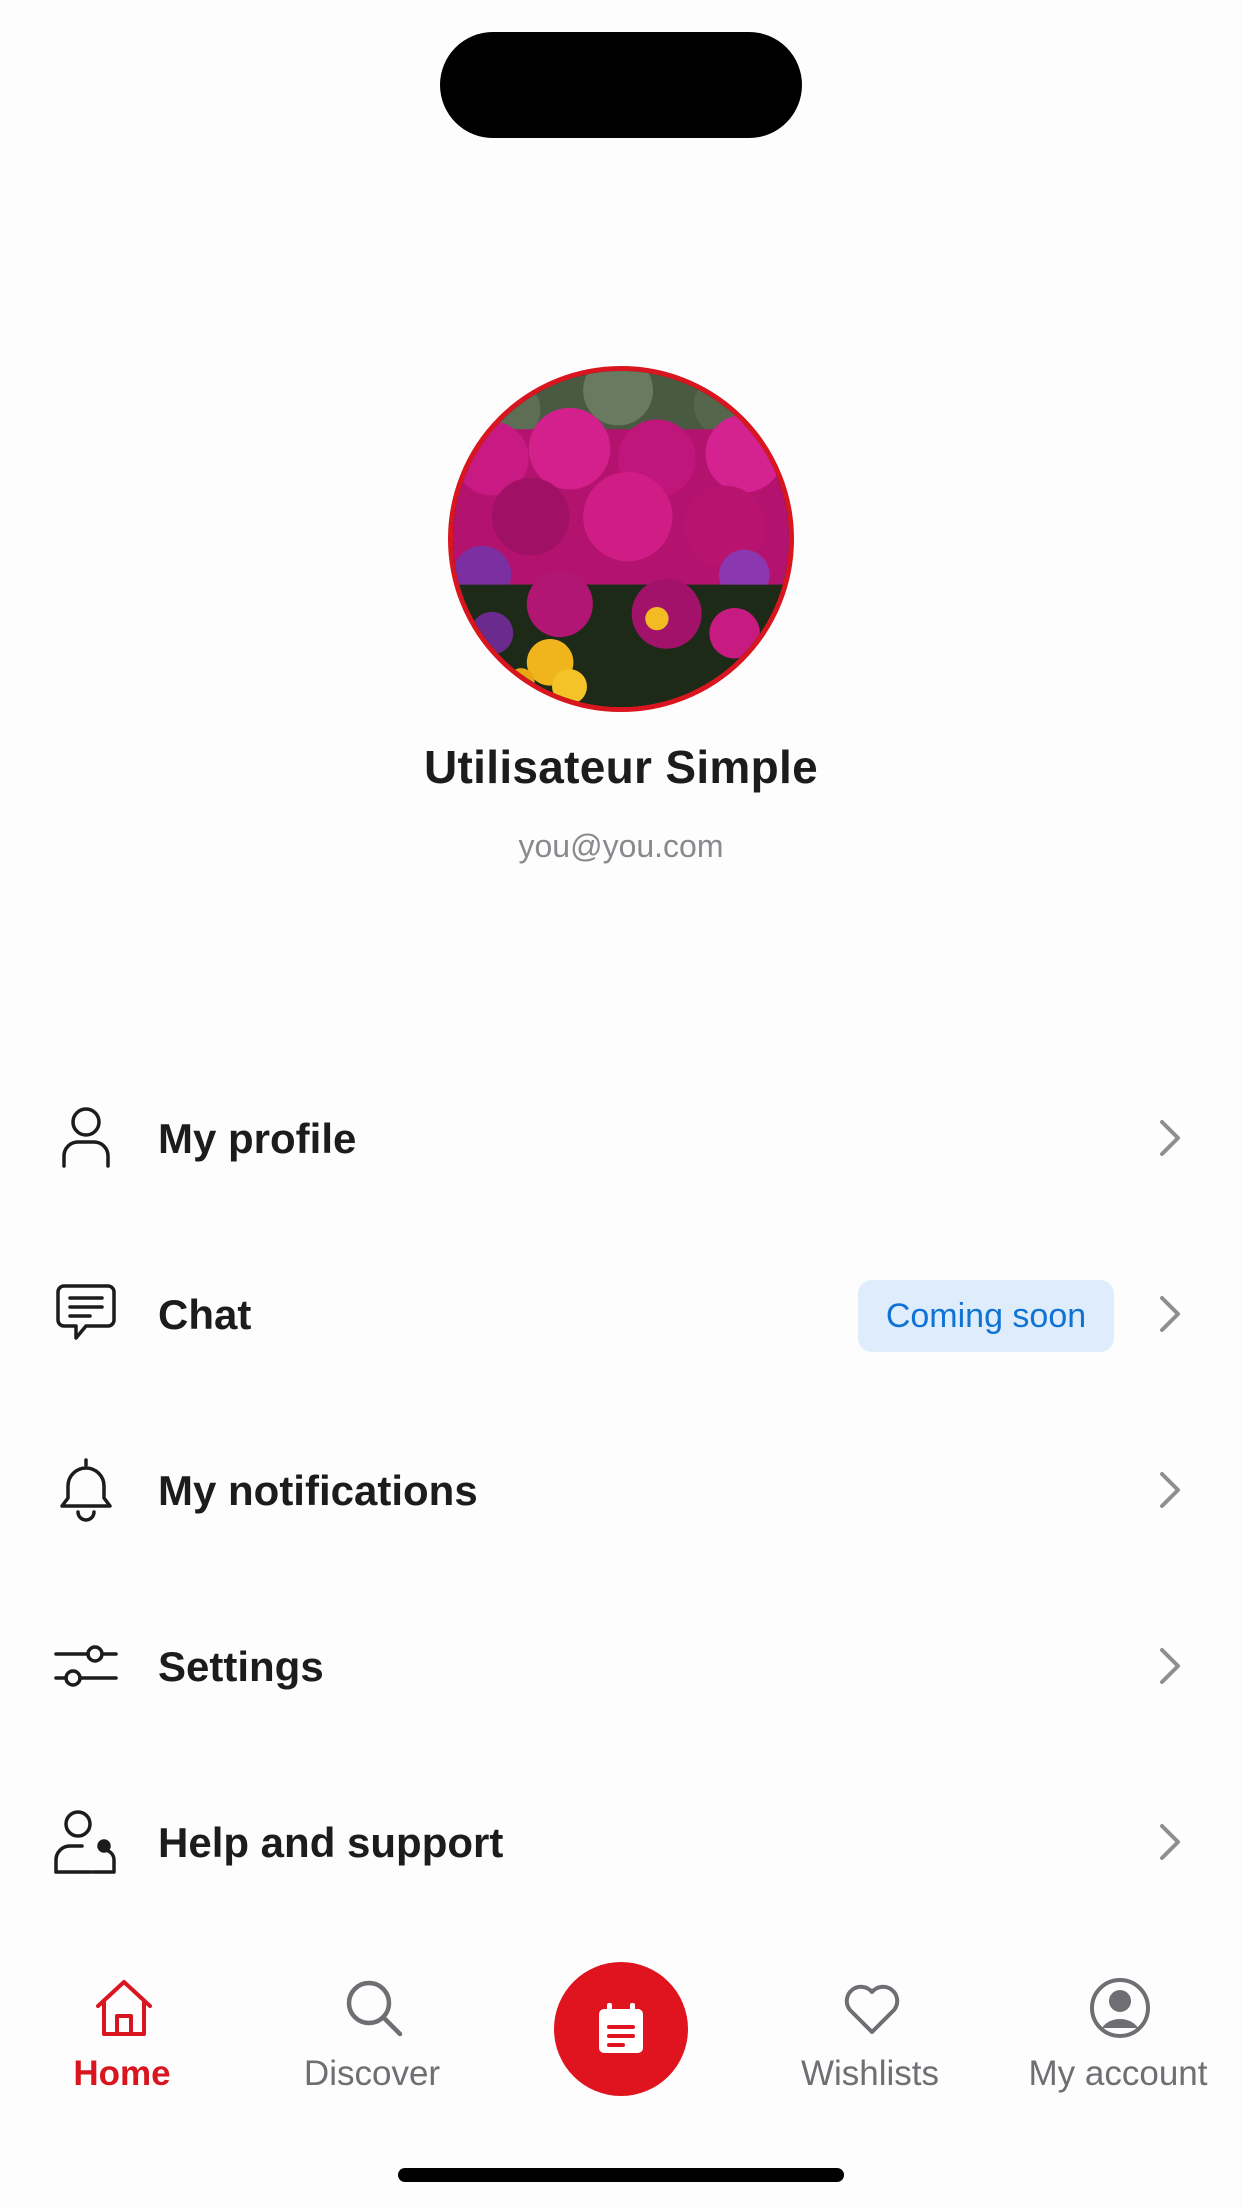 The image size is (1242, 2208). Describe the element at coordinates (241, 1666) in the screenshot. I see `menu-label: Settings` at that location.